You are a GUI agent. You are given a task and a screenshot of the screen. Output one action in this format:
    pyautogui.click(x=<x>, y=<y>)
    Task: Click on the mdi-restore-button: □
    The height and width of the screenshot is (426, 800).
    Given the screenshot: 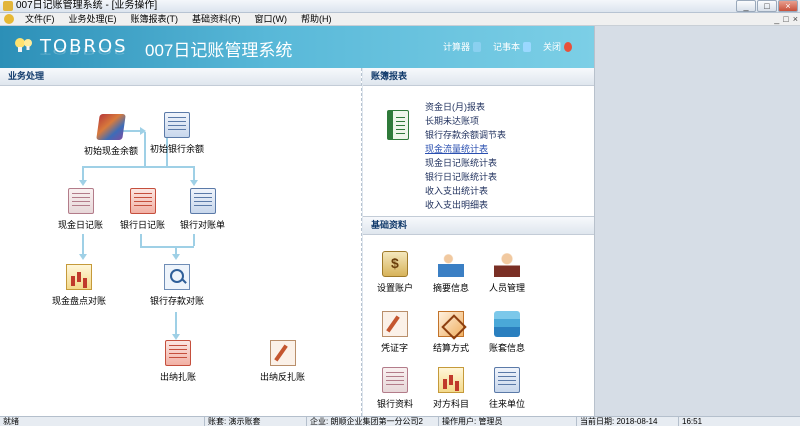 What is the action you would take?
    pyautogui.click(x=785, y=19)
    